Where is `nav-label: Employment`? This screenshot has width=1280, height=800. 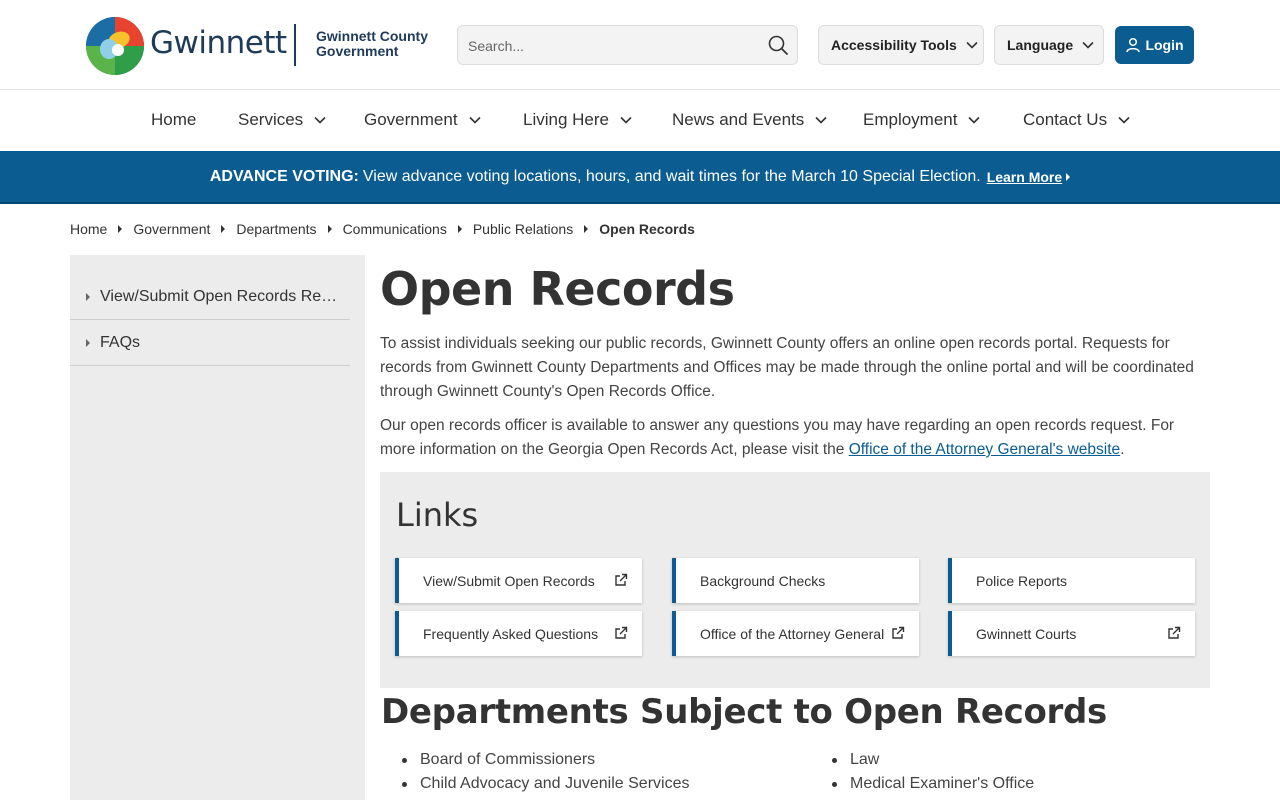 nav-label: Employment is located at coordinates (910, 119).